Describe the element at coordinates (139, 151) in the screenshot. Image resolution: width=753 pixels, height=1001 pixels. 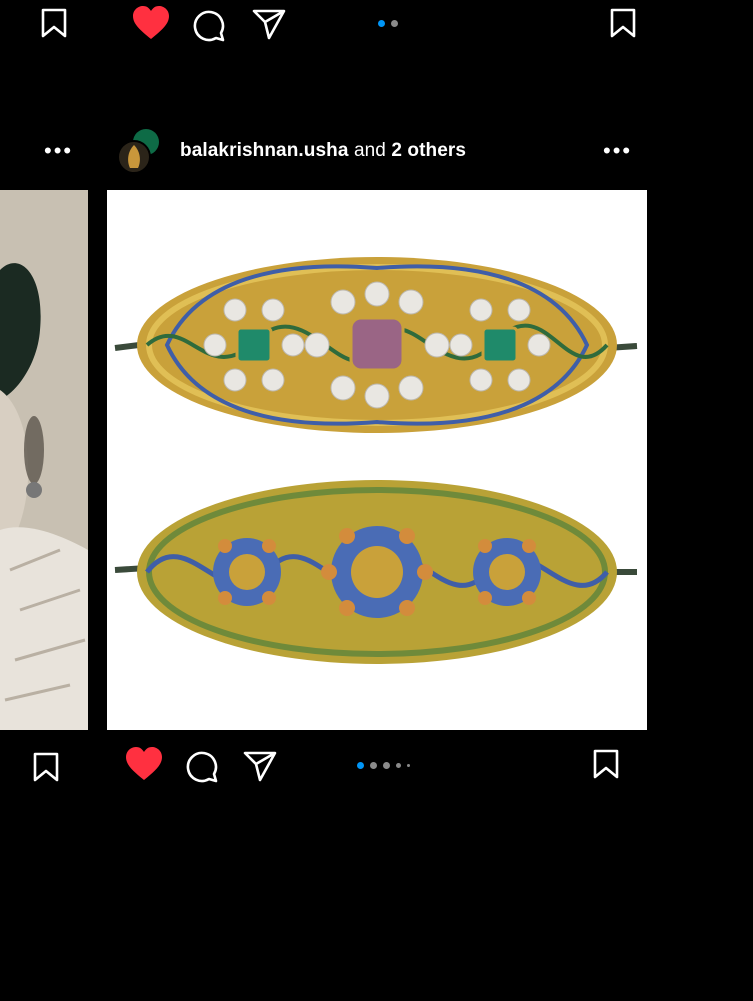
I see `avatar` at that location.